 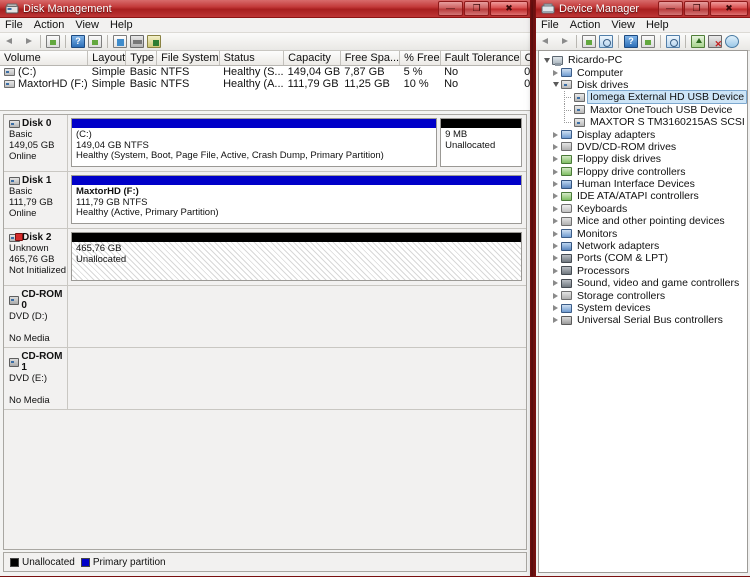 What do you see at coordinates (188, 58) in the screenshot?
I see `column-header-file-system: File System` at bounding box center [188, 58].